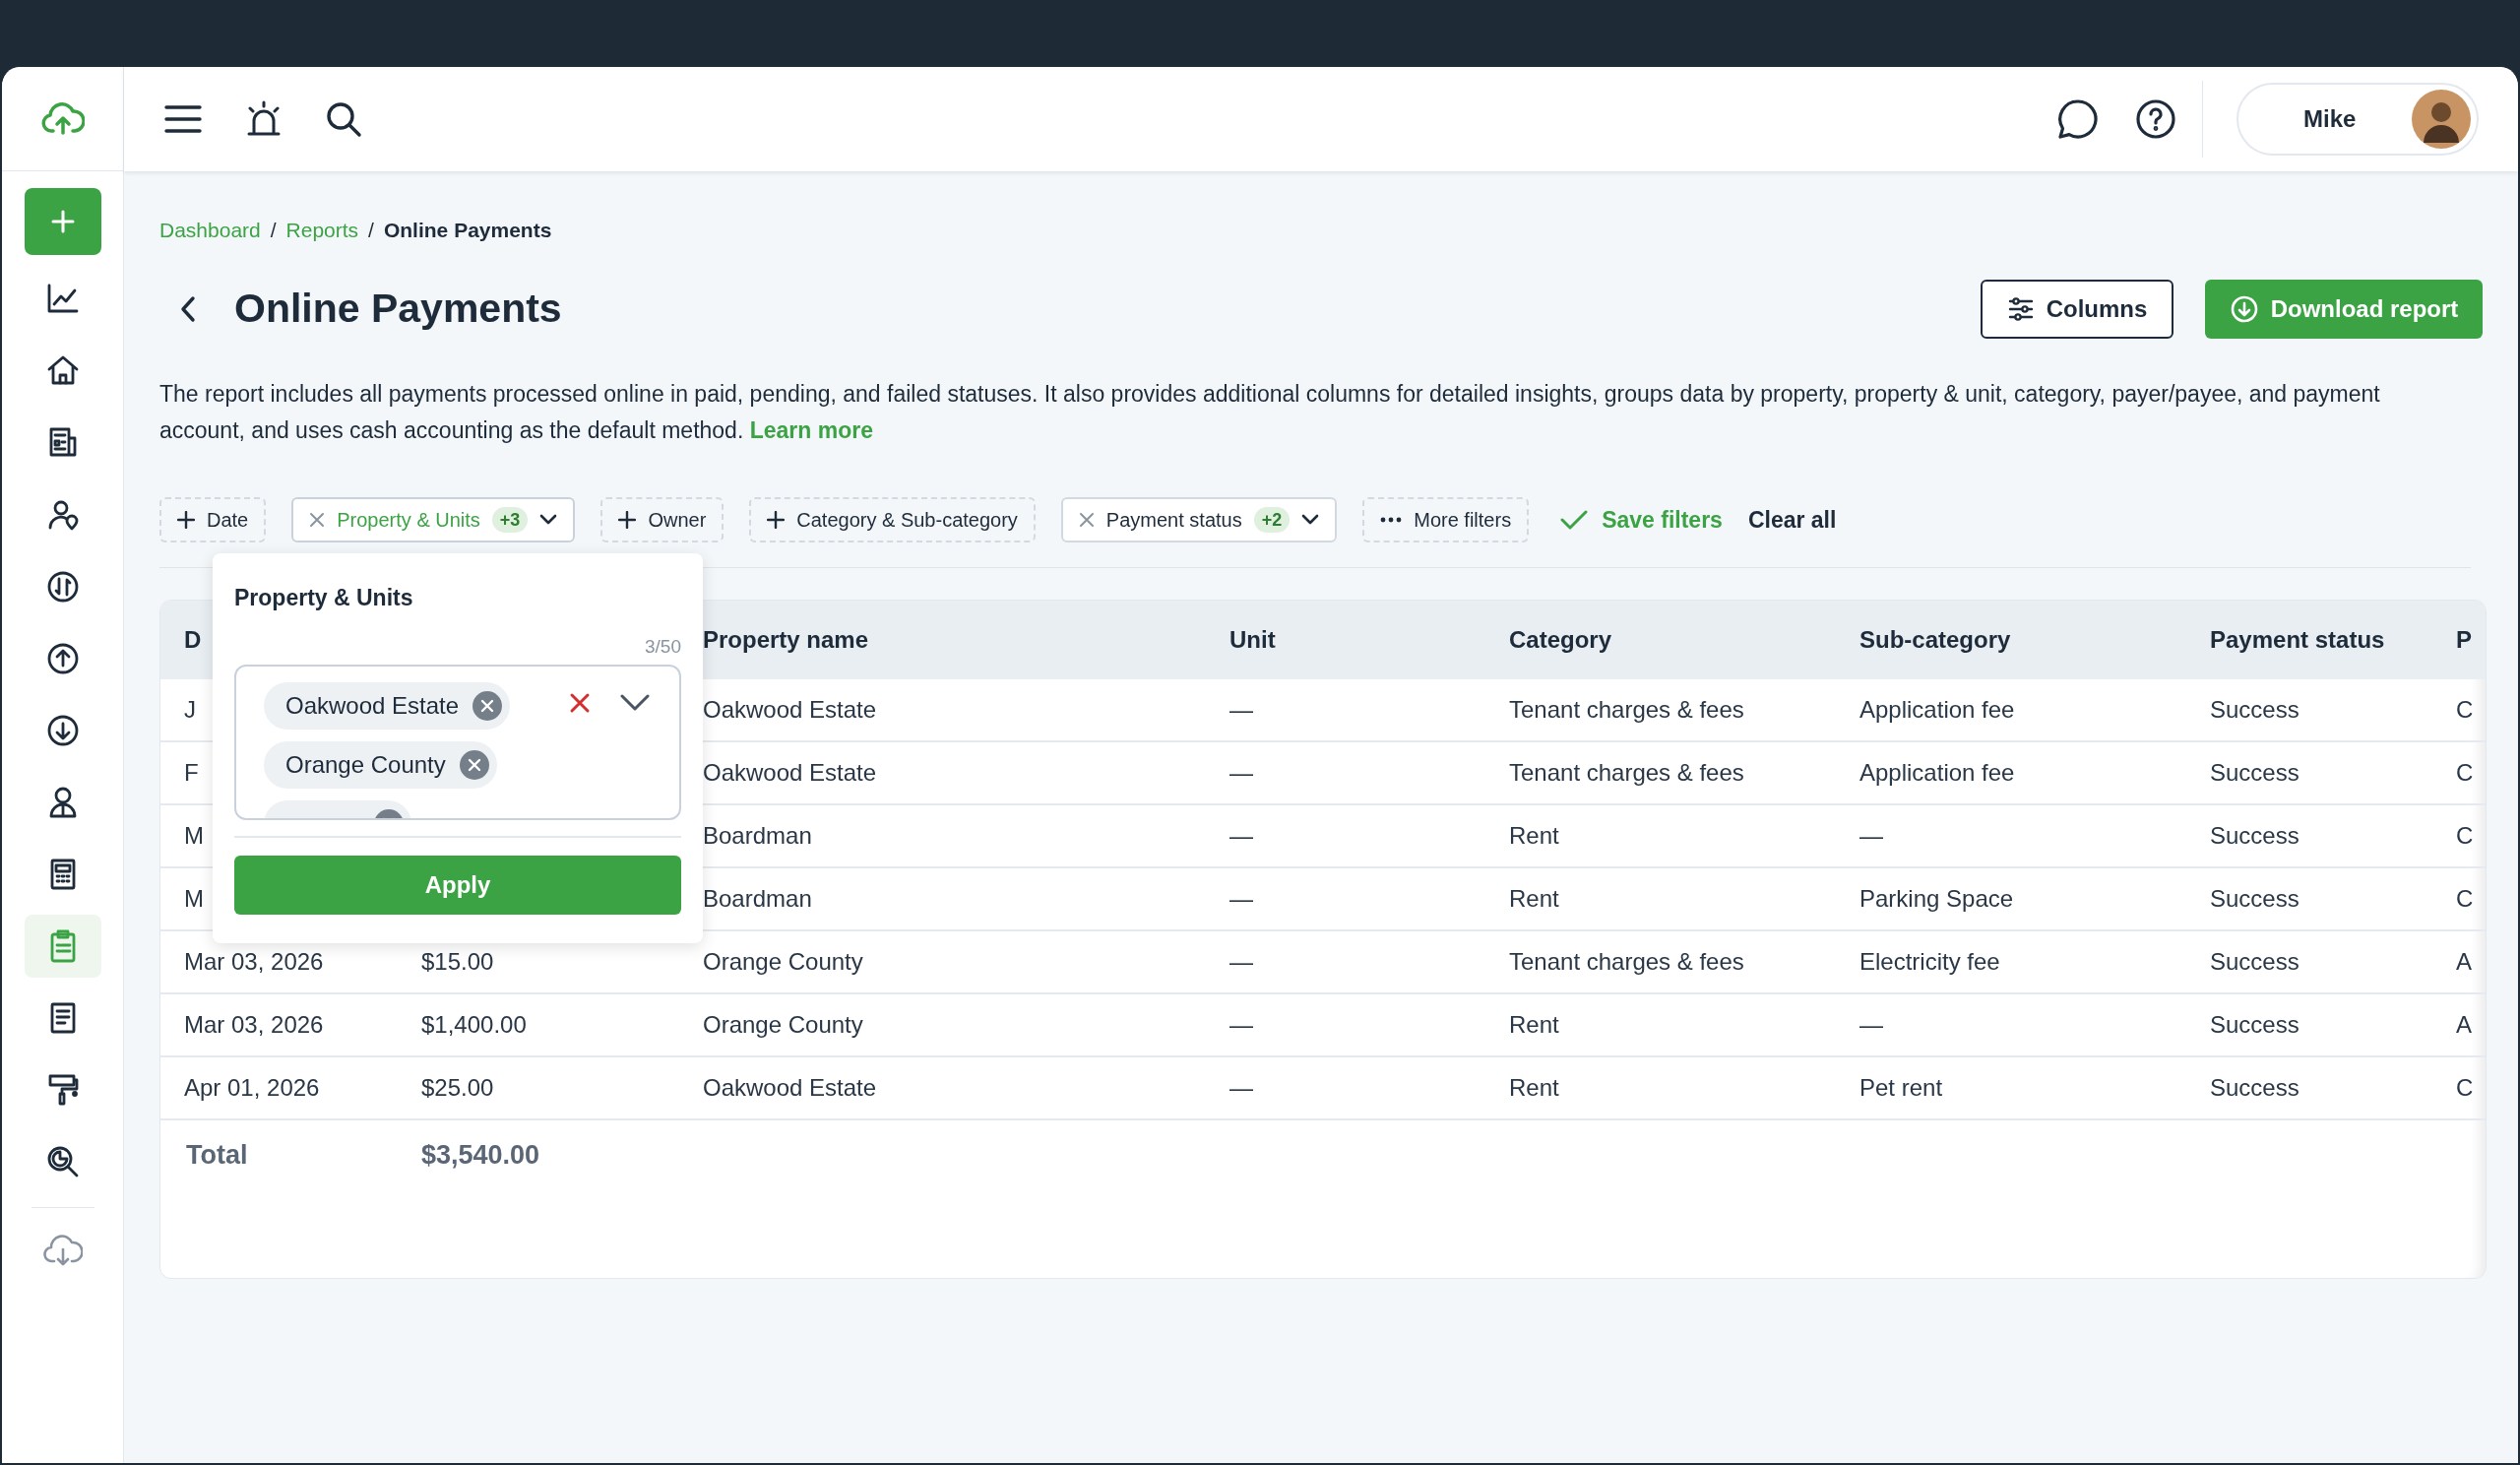 This screenshot has width=2520, height=1465. I want to click on menu-icon, so click(183, 119).